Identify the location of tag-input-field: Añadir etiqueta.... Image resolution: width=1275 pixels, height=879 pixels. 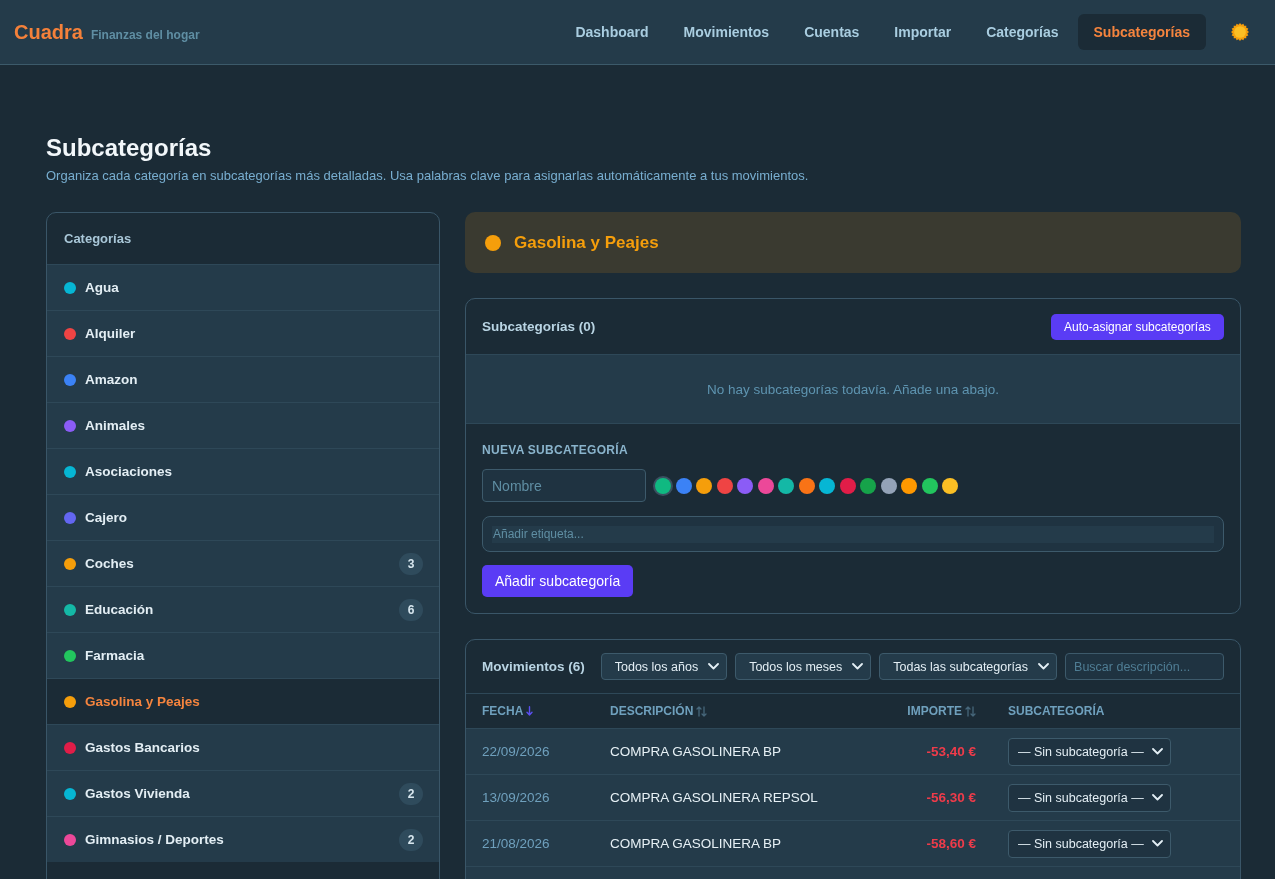
(853, 534).